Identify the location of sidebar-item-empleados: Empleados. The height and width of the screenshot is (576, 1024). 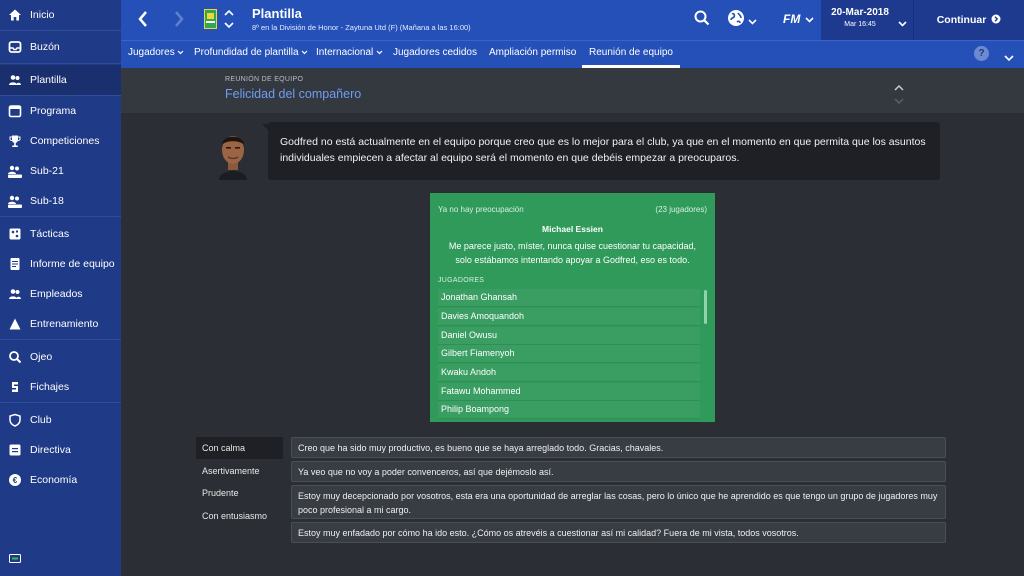
(60, 294).